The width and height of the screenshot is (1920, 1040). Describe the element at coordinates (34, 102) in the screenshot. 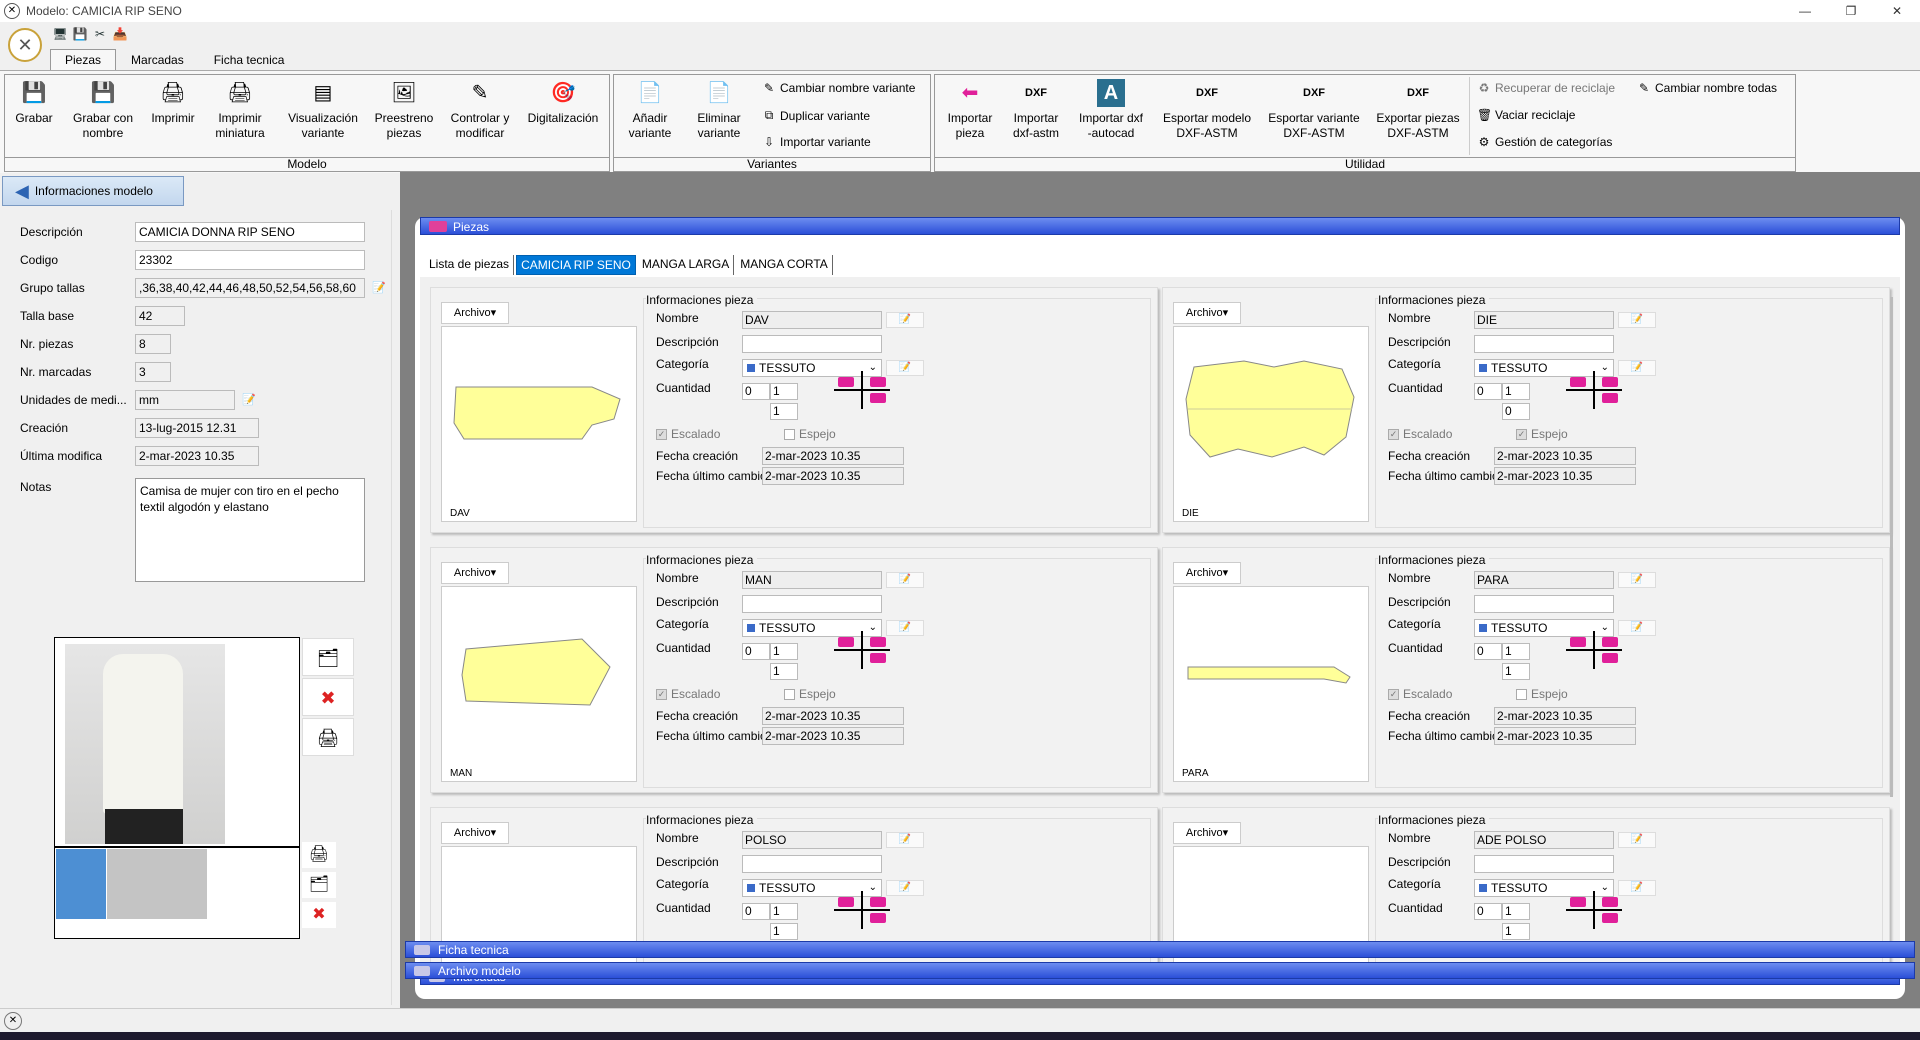

I see `grabar-button: 💾 Grabar` at that location.